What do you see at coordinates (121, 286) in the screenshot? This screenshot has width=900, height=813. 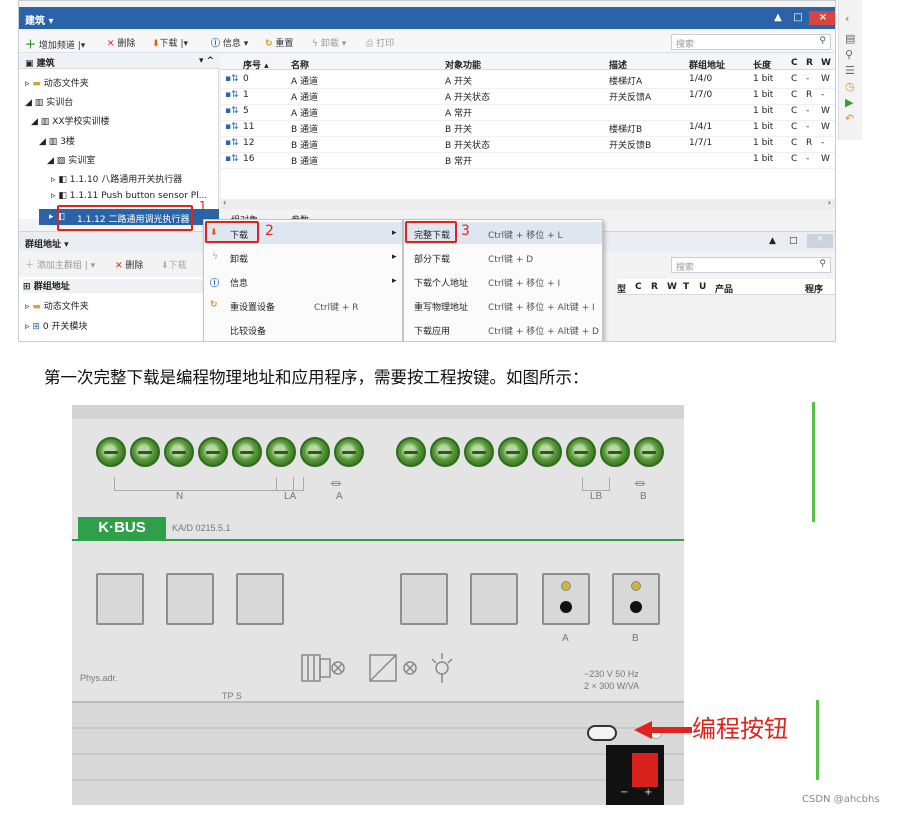 I see `group-tree-header: ⊞ 群组地址` at bounding box center [121, 286].